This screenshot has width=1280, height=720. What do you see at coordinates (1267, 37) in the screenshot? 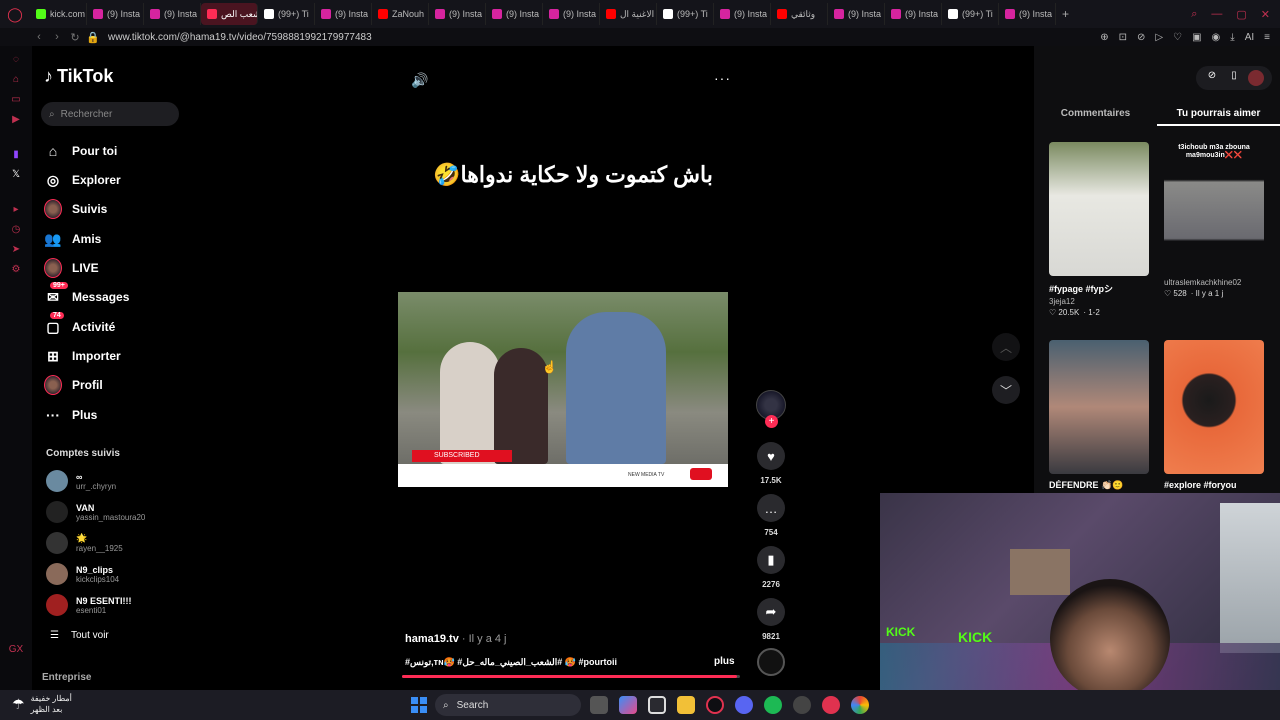
I see `menu-icon: ≡` at bounding box center [1267, 37].